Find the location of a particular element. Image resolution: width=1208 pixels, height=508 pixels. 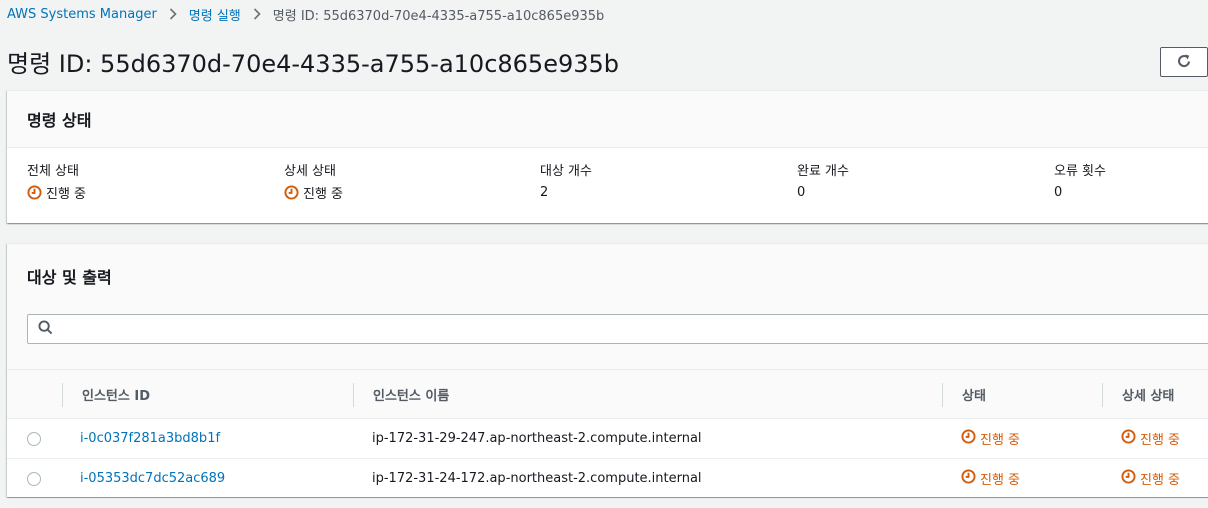

command-status-title: 명령 상태 is located at coordinates (59, 120).